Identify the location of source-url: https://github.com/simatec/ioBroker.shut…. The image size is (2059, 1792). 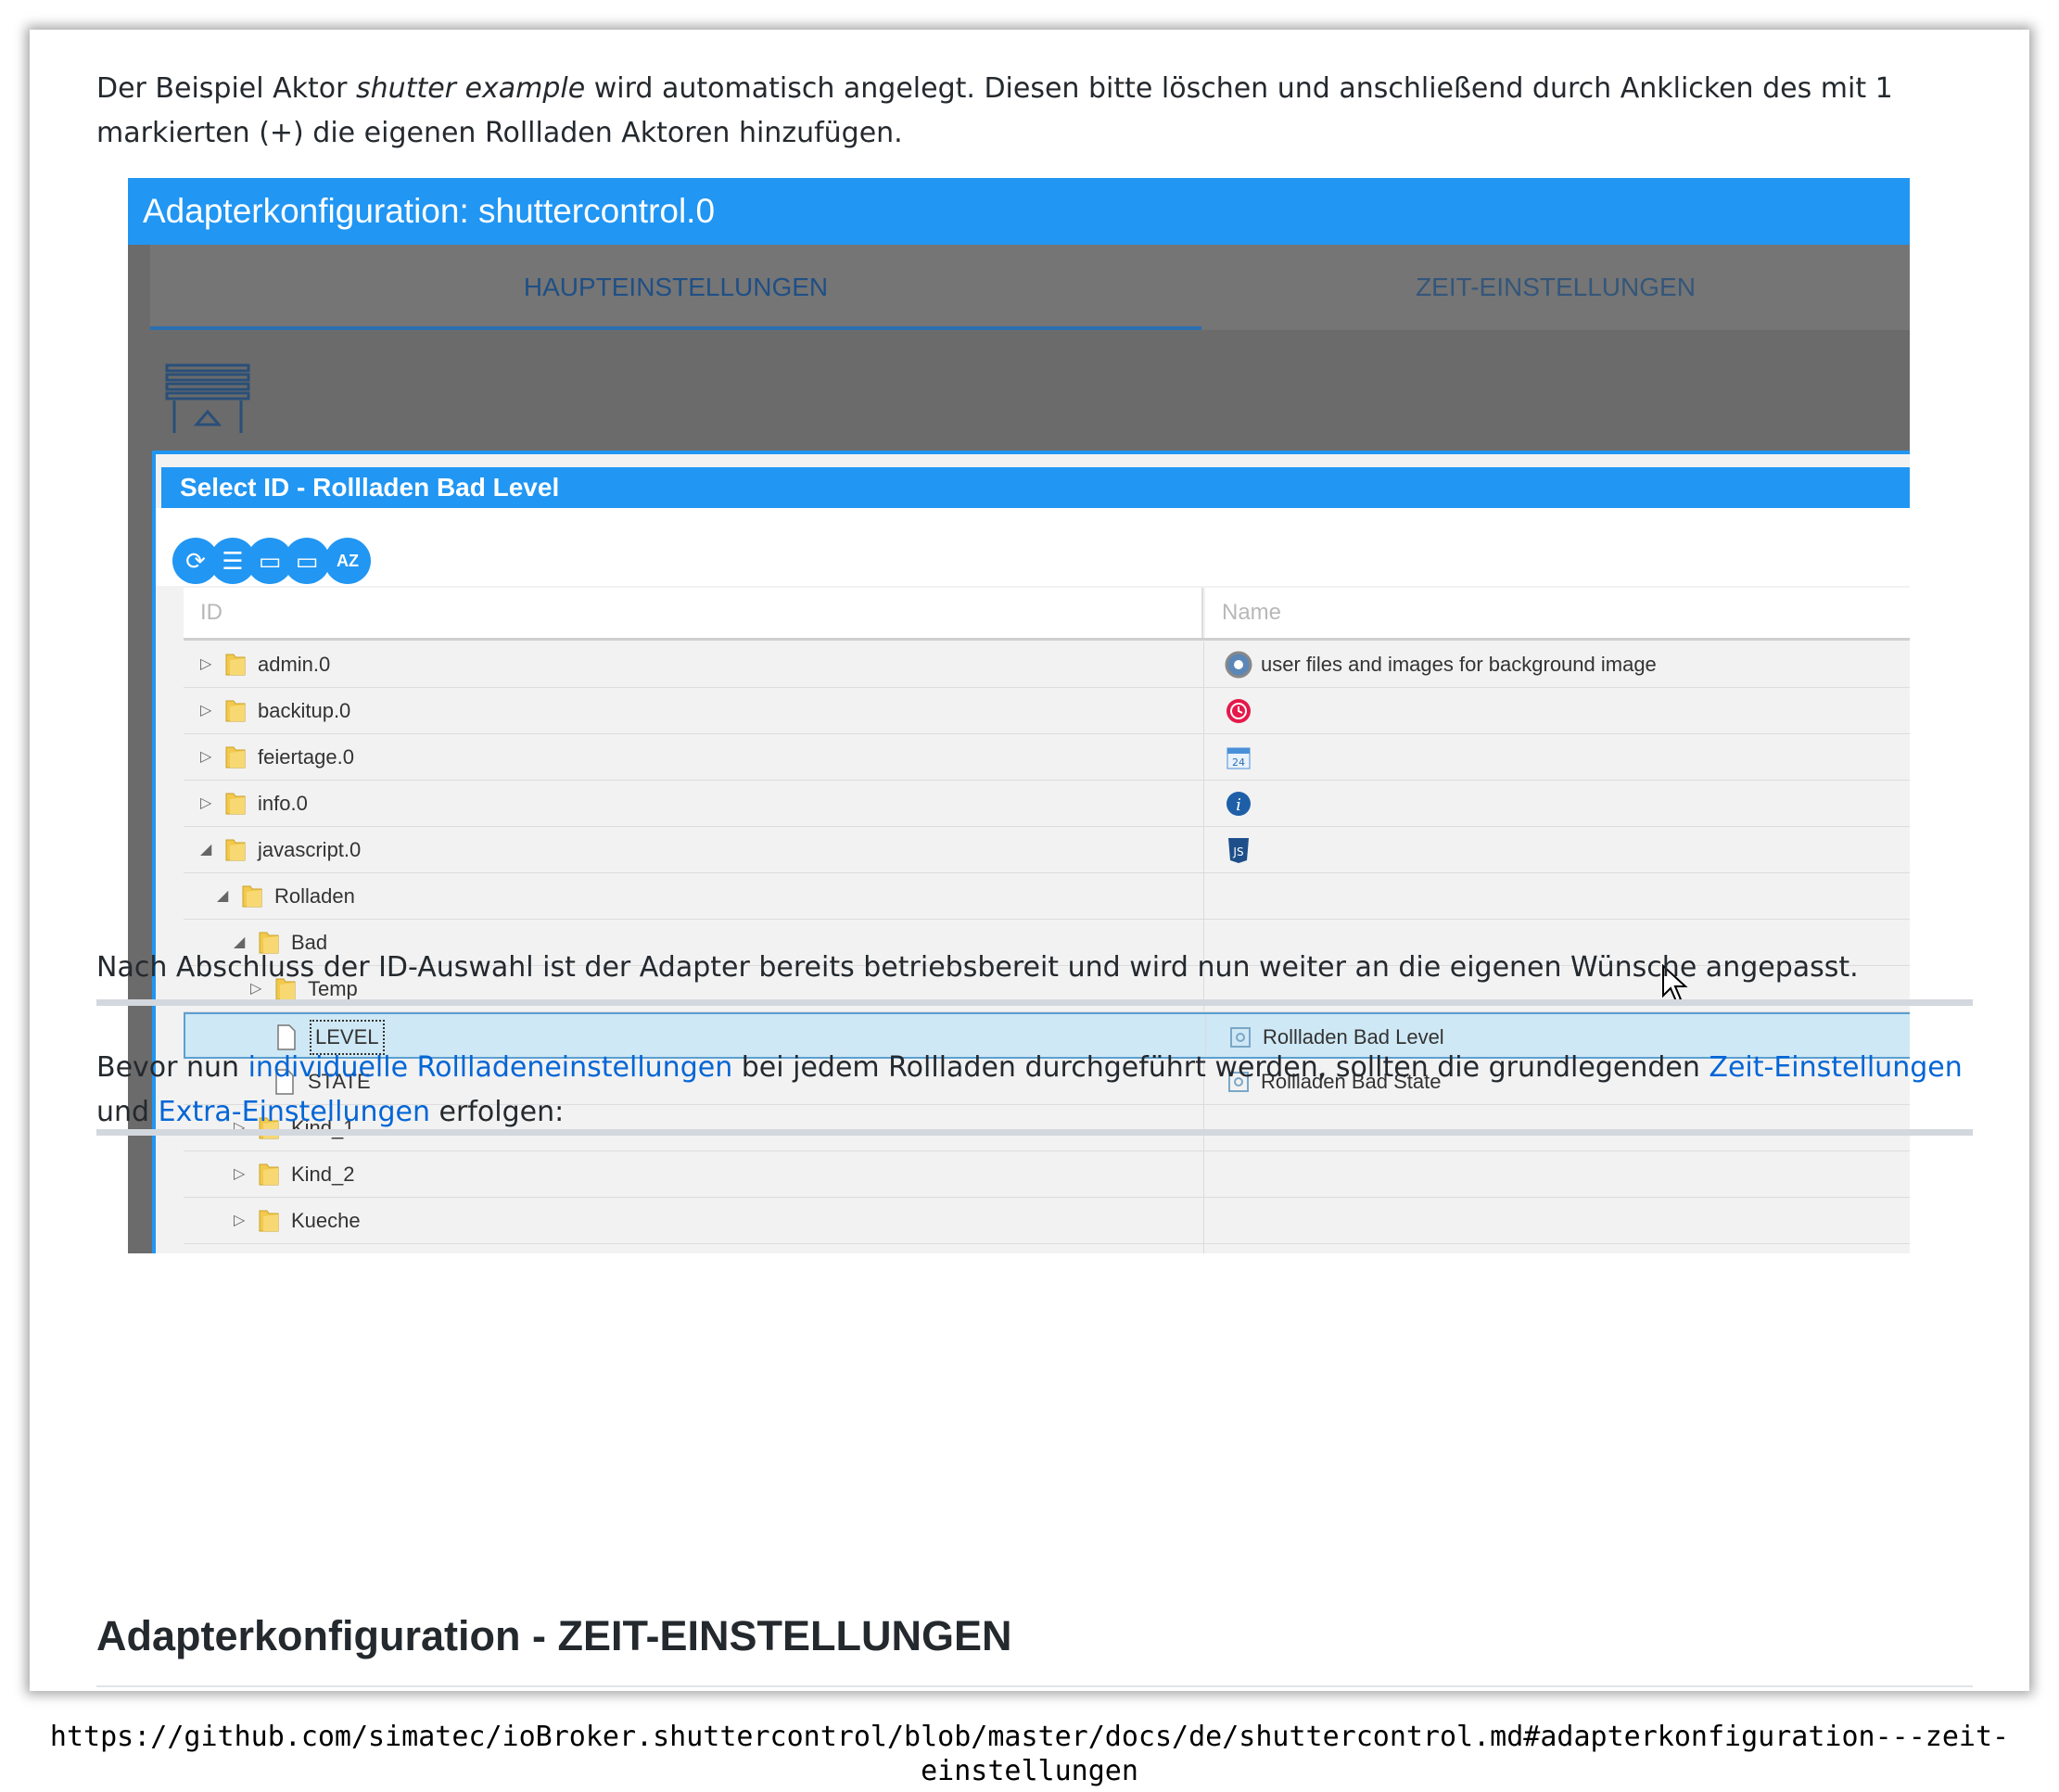
(1029, 1754).